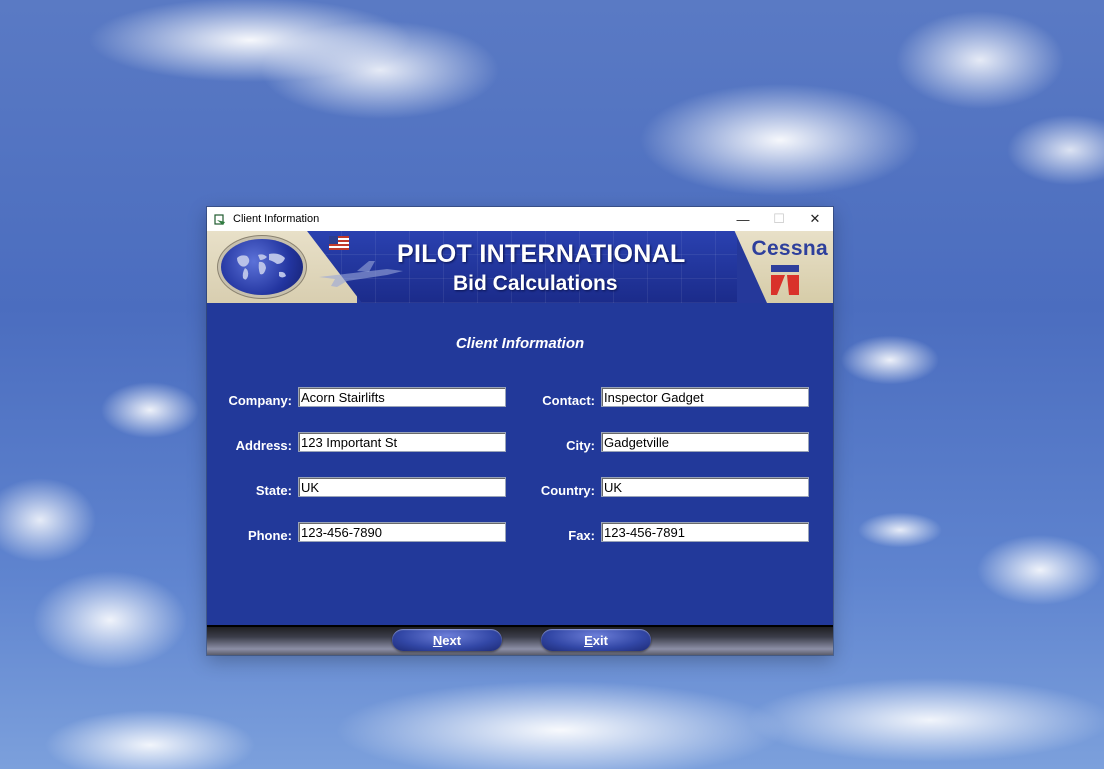  Describe the element at coordinates (789, 248) in the screenshot. I see `cessna-brand-text: Cessna` at that location.